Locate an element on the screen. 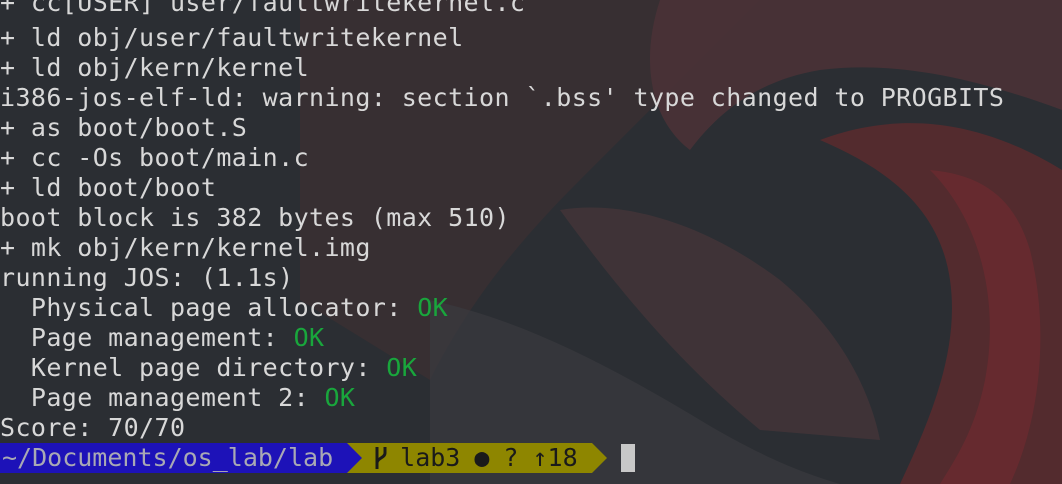 Image resolution: width=1062 pixels, height=484 pixels. score-line: Score: 70/70 is located at coordinates (93, 427).